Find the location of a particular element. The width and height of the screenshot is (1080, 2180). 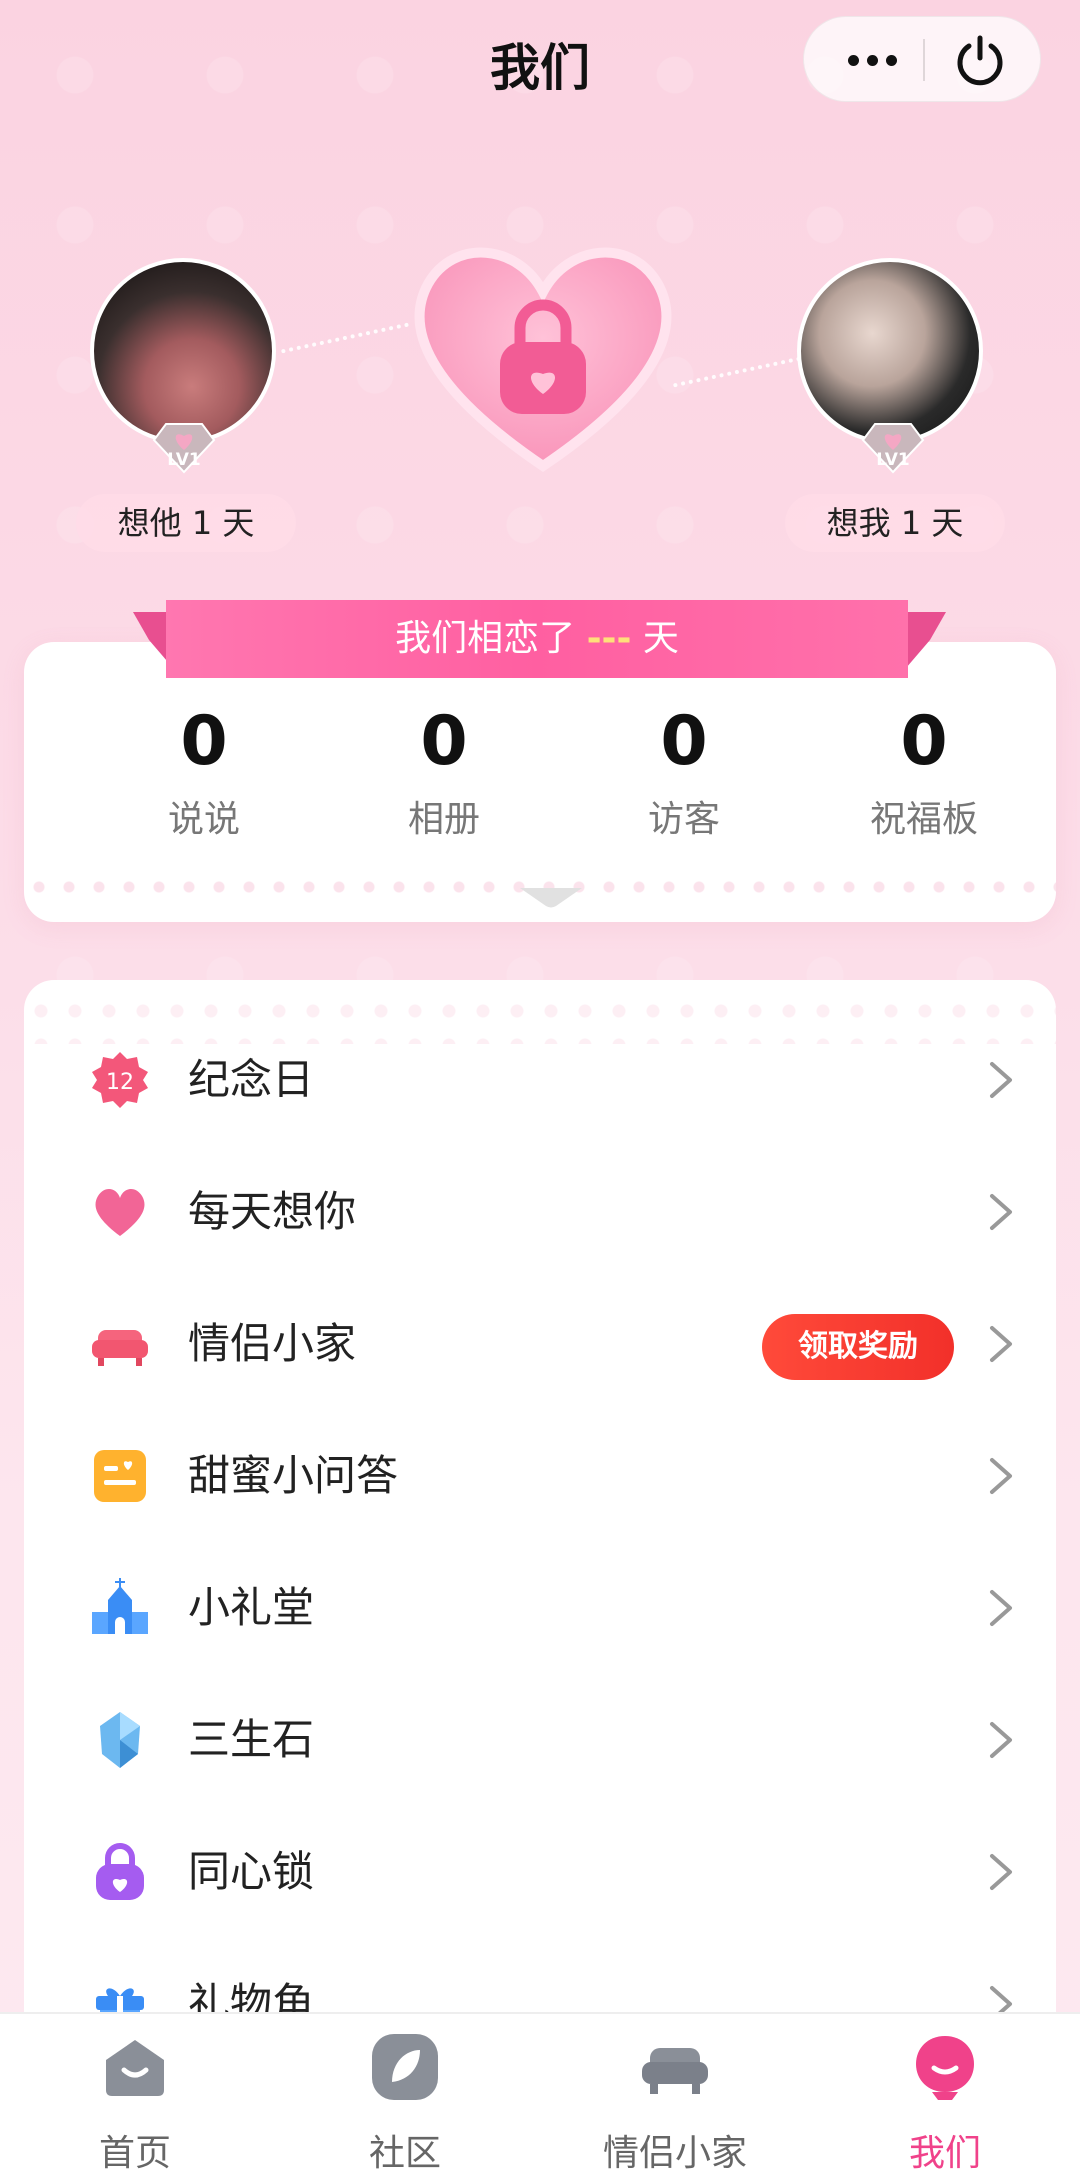

my-avatar is located at coordinates (890, 351).